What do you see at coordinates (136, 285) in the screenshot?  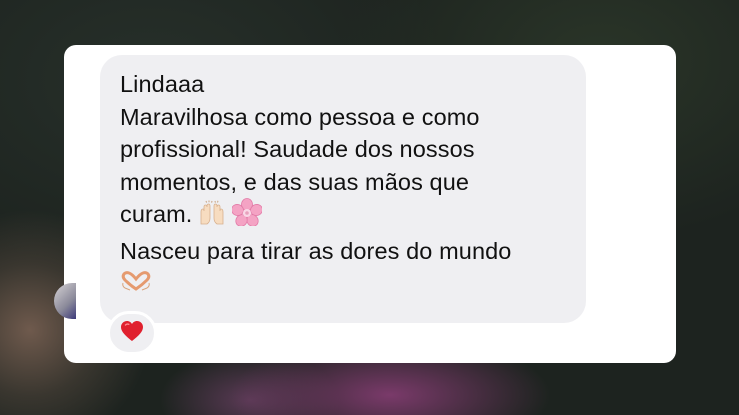 I see `heart-hands-emoji` at bounding box center [136, 285].